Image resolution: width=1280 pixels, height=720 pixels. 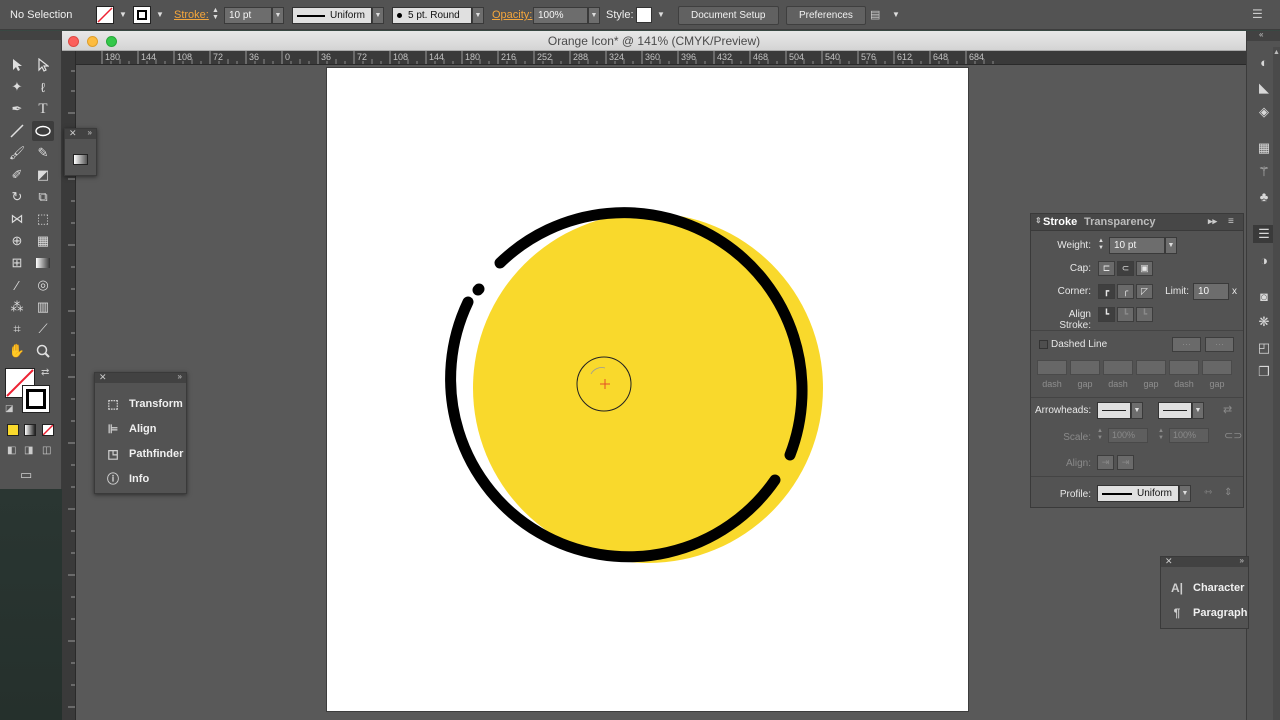 What do you see at coordinates (17, 285) in the screenshot?
I see `eyedropper-tool-icon: ⁄` at bounding box center [17, 285].